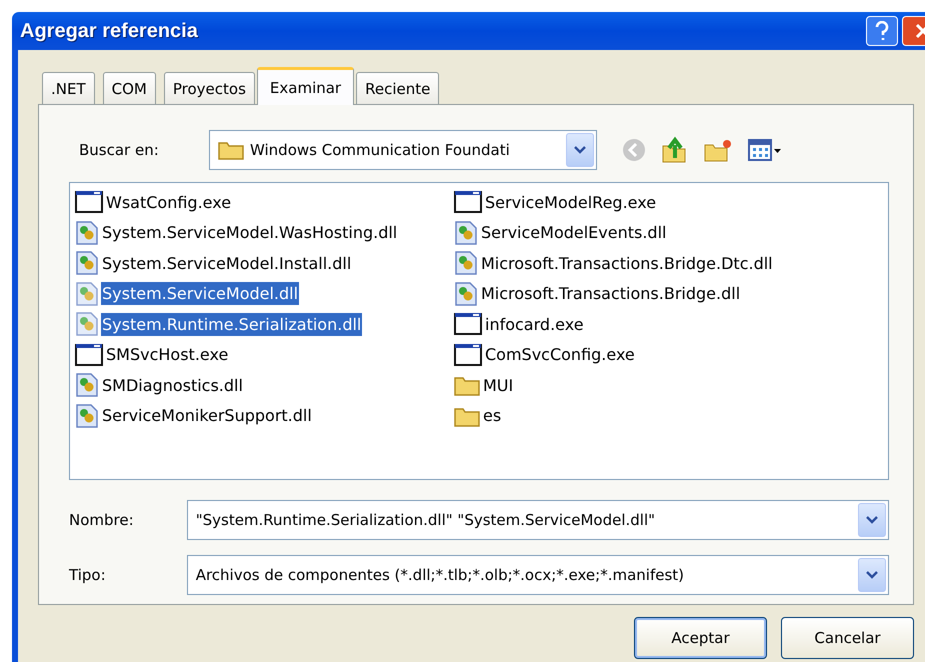  What do you see at coordinates (168, 202) in the screenshot?
I see `file-name: WsatConfig.exe` at bounding box center [168, 202].